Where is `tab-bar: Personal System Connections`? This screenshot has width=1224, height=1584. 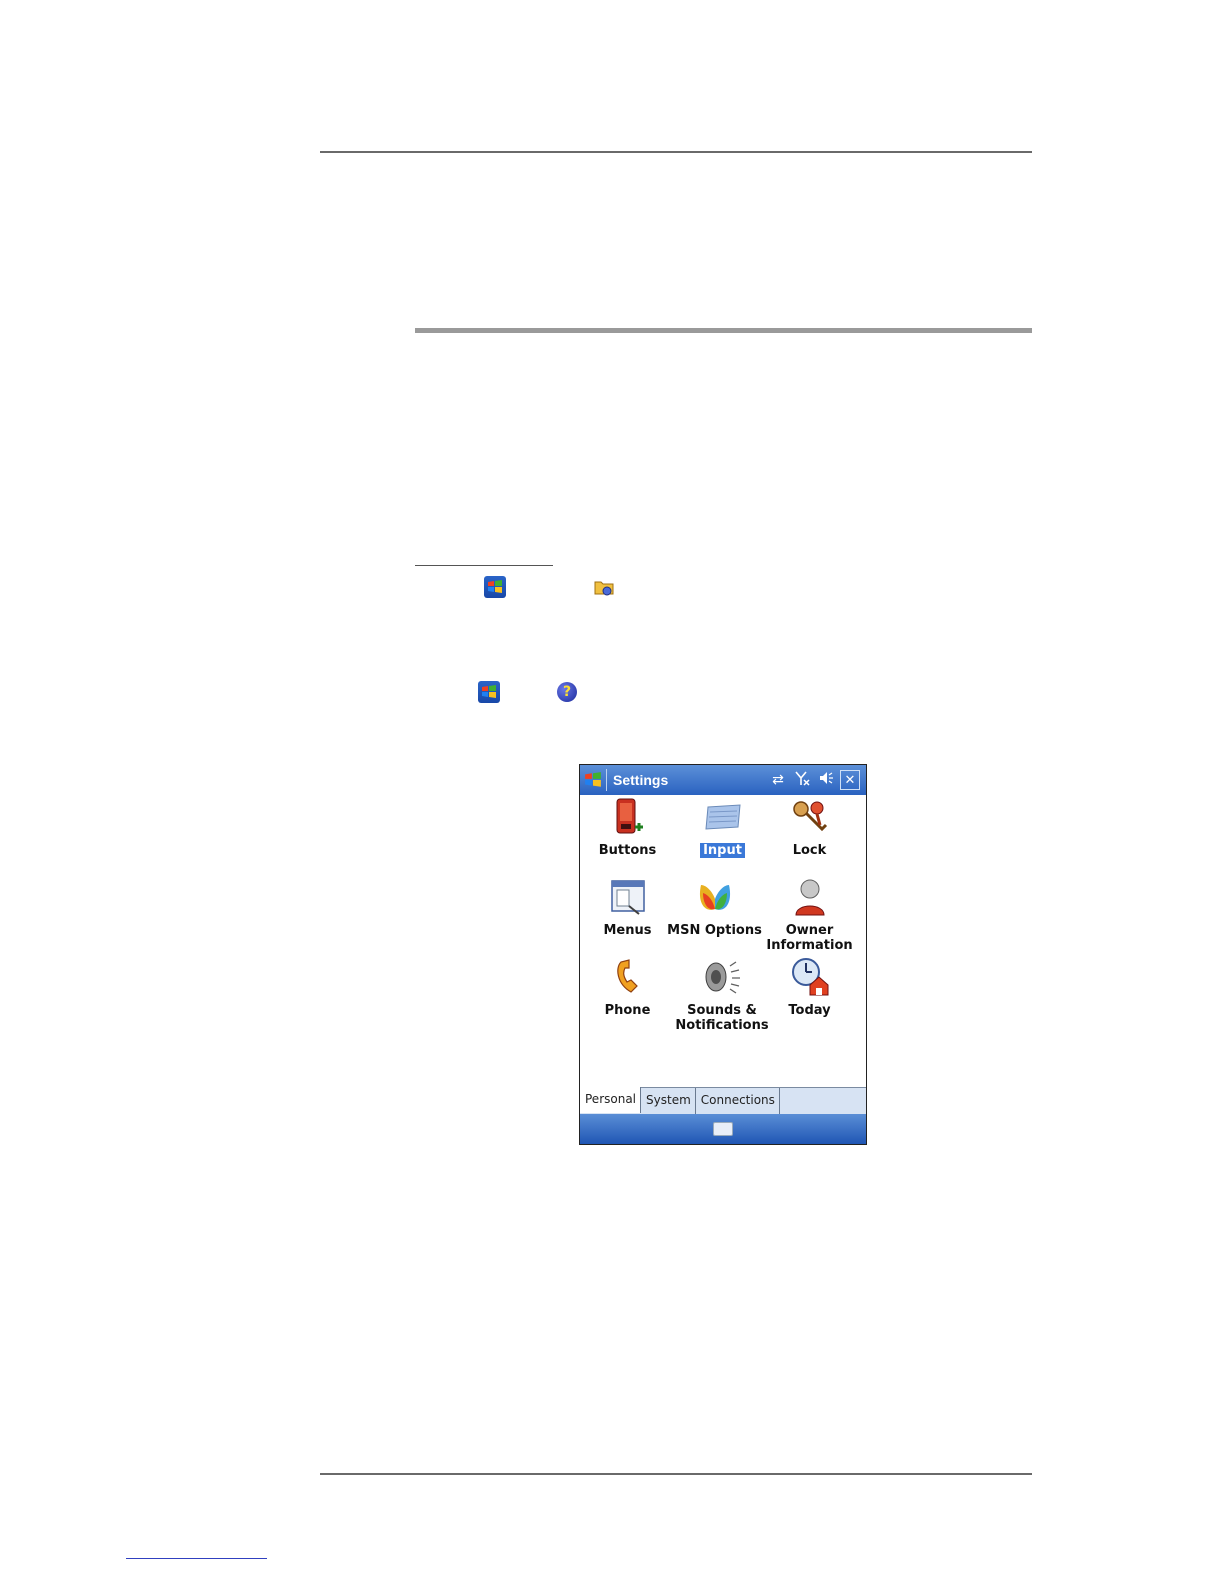 tab-bar: Personal System Connections is located at coordinates (723, 1100).